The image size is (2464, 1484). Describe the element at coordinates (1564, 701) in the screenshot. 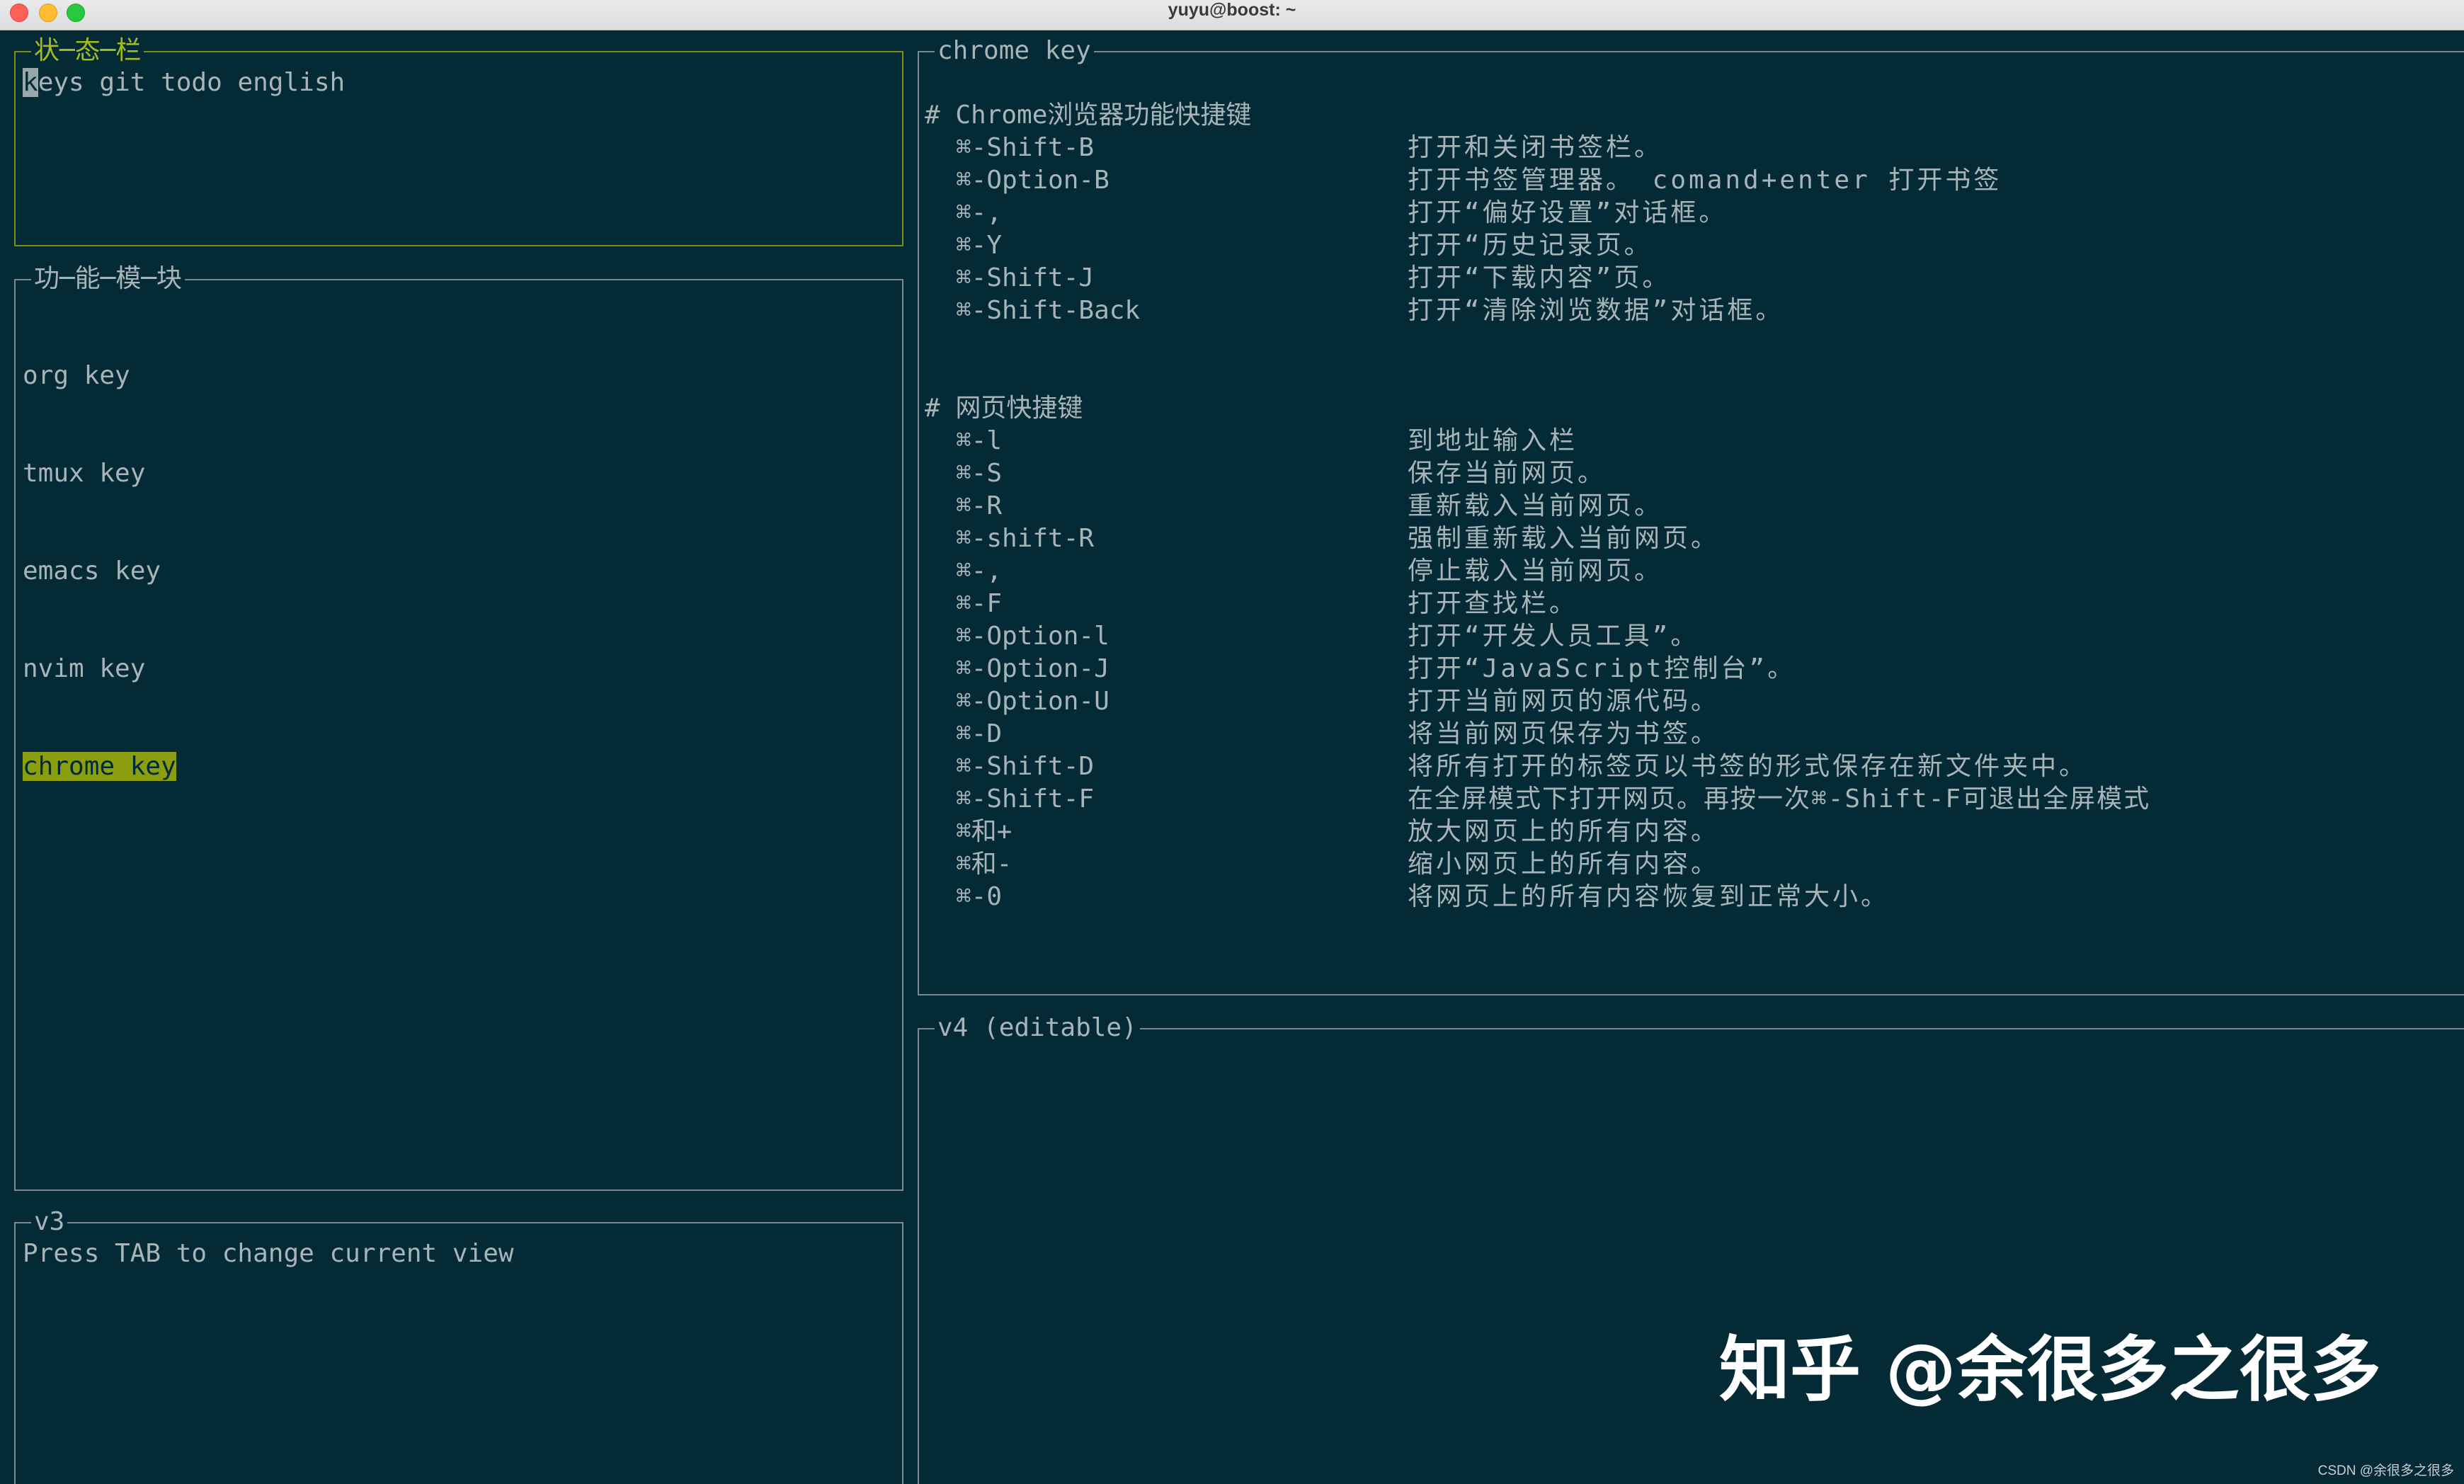

I see `shortcut-desc: 打开当前网页的源代码。` at that location.